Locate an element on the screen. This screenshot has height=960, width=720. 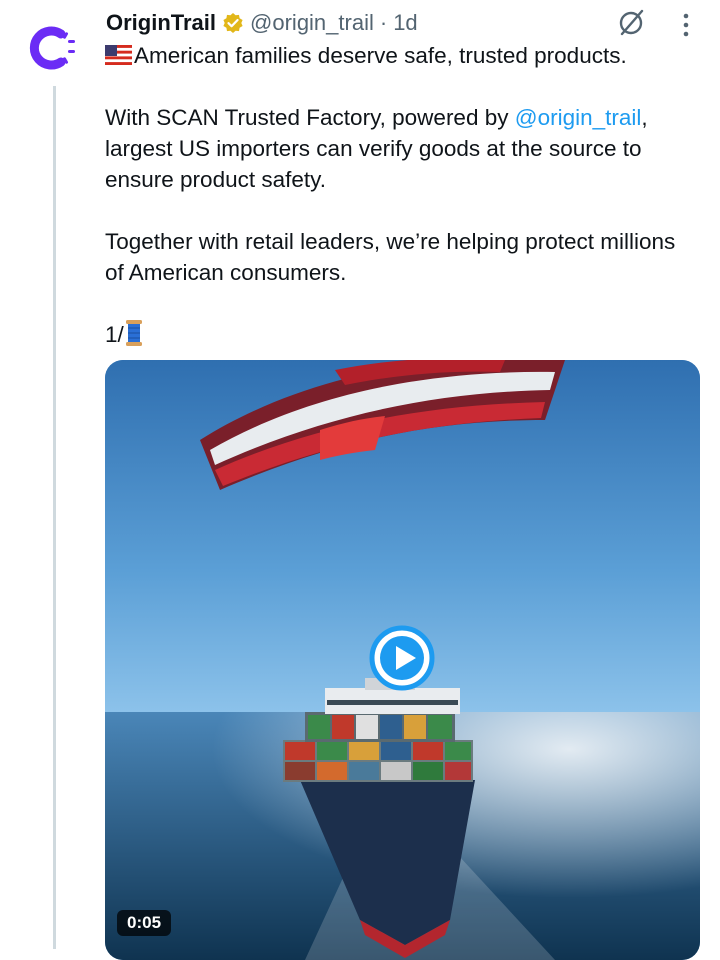
mention-link: @origin_trail is located at coordinates (578, 117).